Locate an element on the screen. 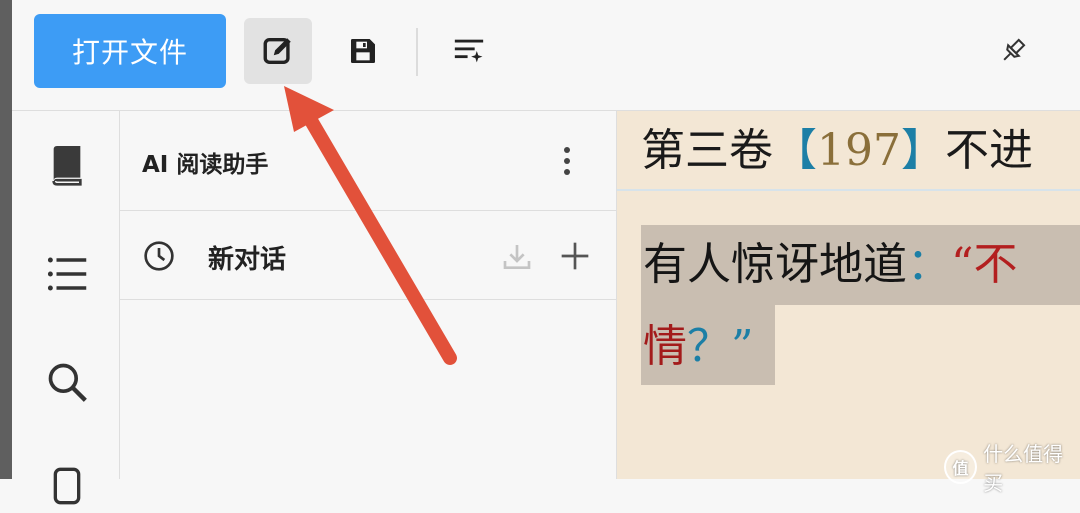  annotation-arrow is located at coordinates (370, 225).